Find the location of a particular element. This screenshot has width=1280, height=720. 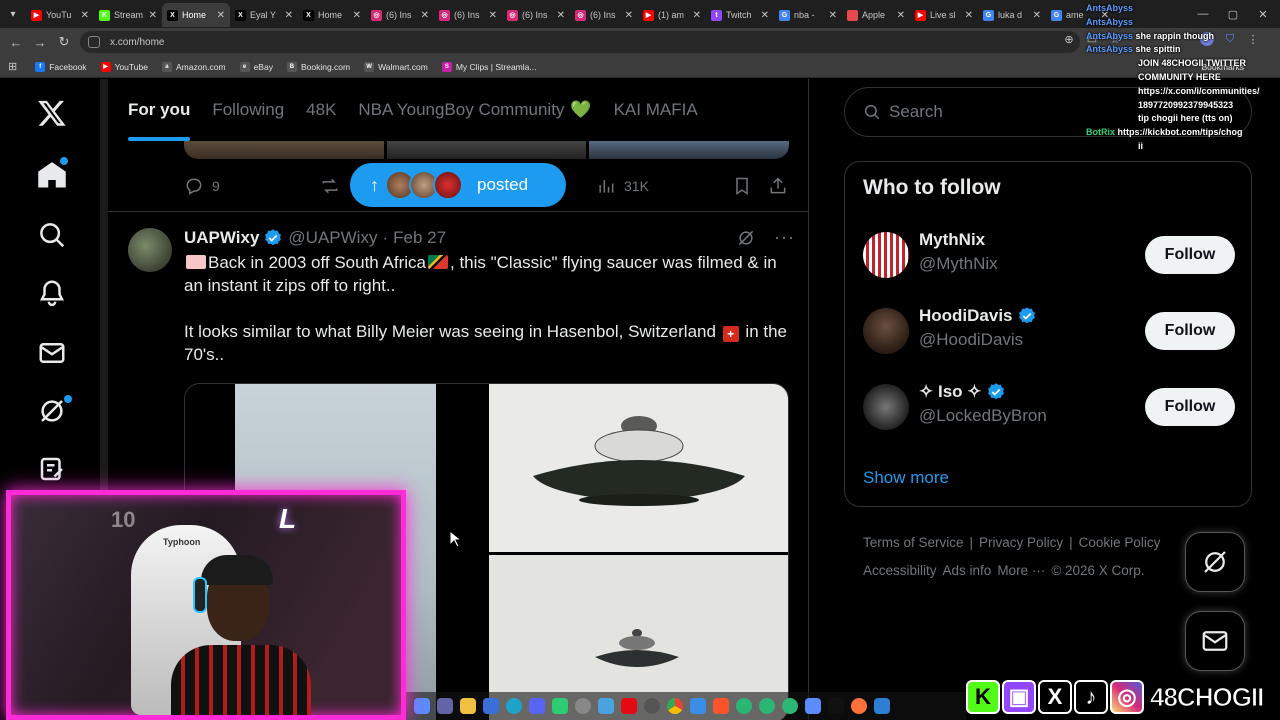

browser-tab: Gnba - ✕ is located at coordinates (808, 15).